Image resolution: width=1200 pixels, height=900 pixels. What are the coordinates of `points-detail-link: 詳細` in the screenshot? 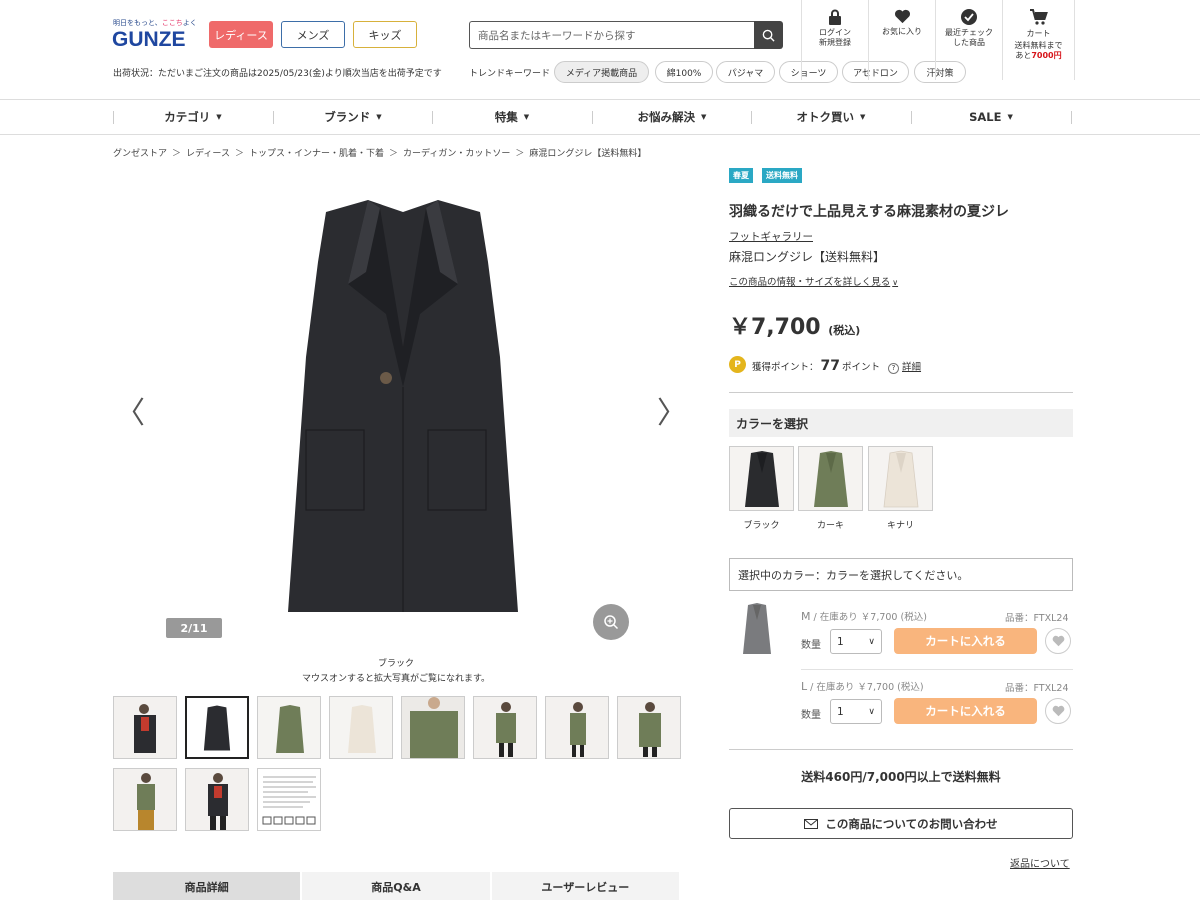 It's located at (911, 366).